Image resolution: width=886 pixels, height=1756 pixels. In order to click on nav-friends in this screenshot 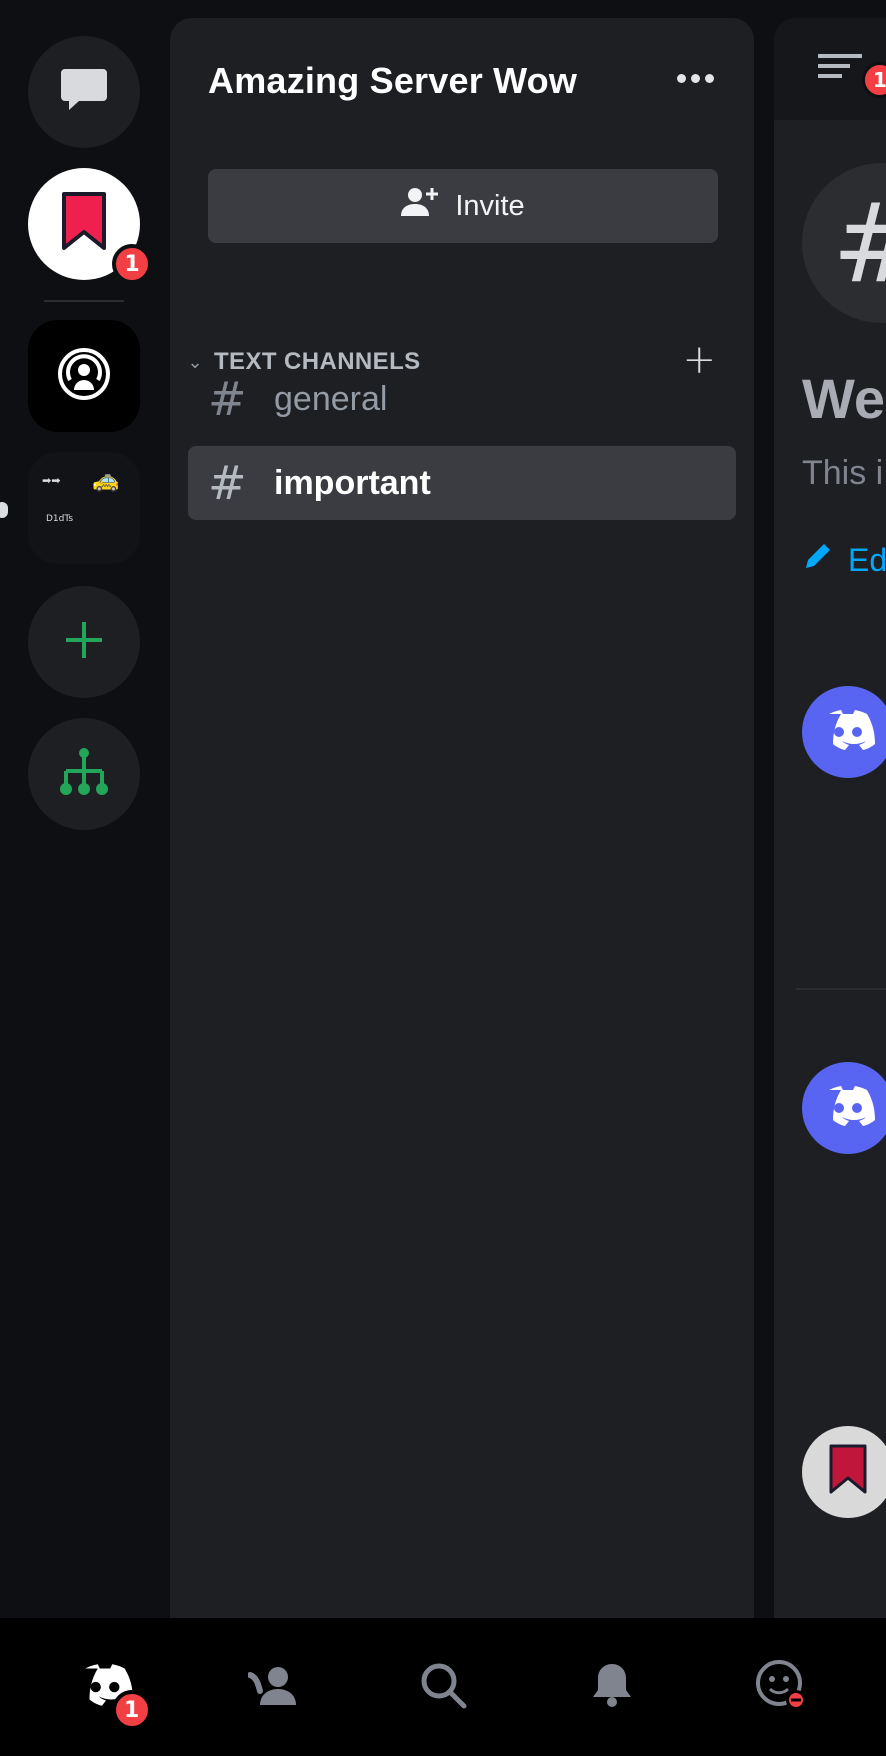, I will do `click(274, 1687)`.